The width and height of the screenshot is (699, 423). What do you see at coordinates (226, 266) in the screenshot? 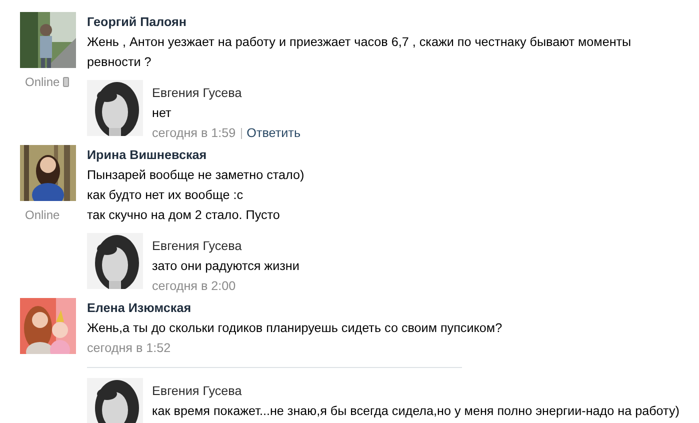
I see `comment-text: зато они радуются жизни` at bounding box center [226, 266].